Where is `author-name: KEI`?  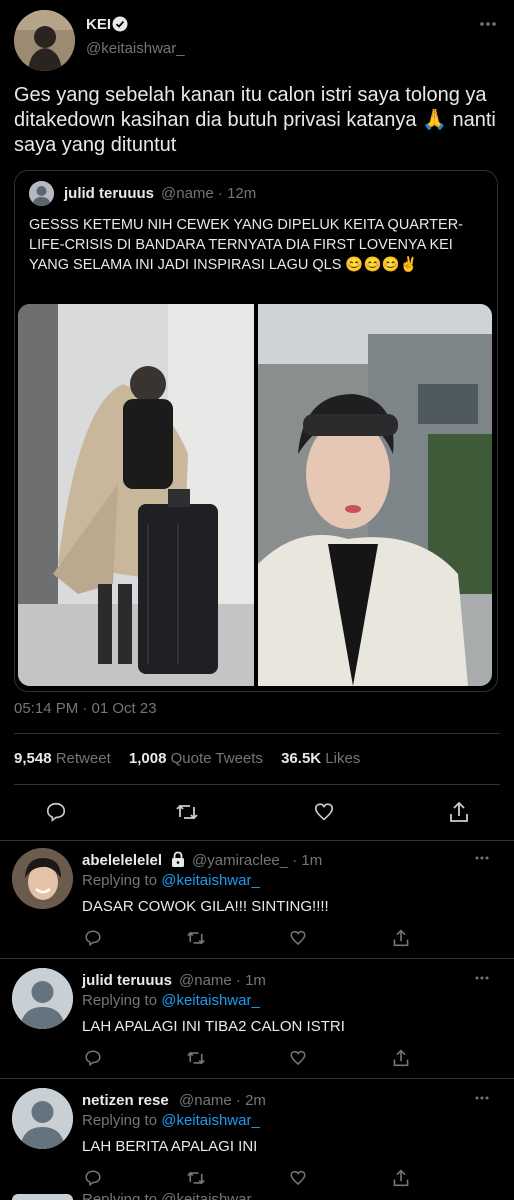 author-name: KEI is located at coordinates (98, 24).